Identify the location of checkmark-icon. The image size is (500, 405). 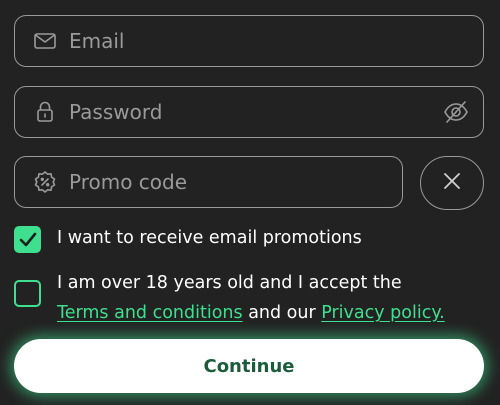
(28, 239).